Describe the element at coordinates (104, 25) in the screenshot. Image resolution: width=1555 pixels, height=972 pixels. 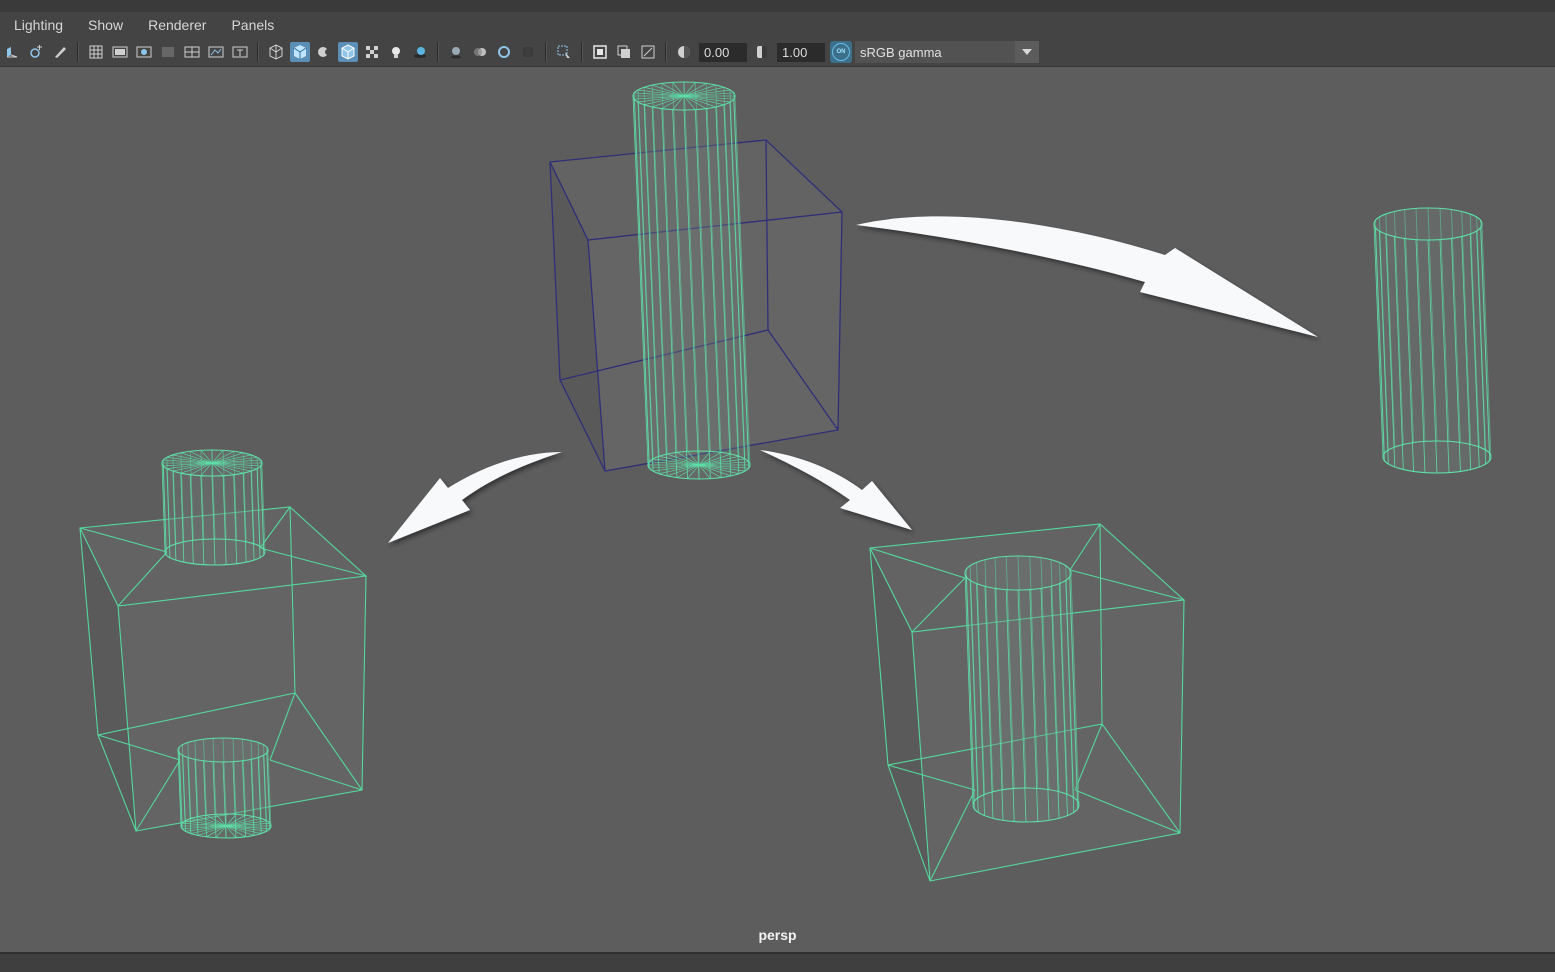
I see `menu-show: Show` at that location.